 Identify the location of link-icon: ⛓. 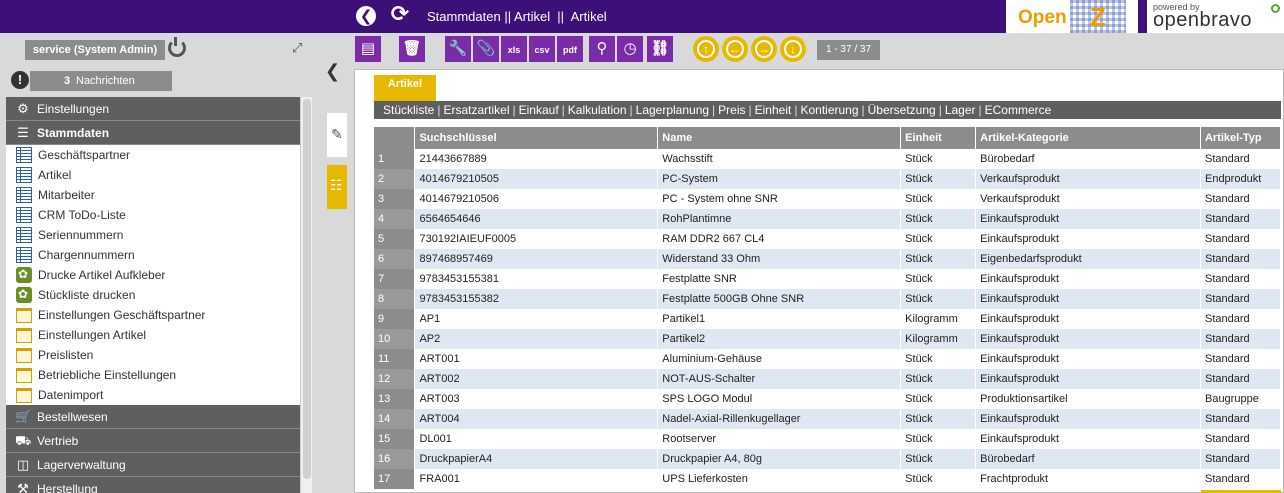
(660, 49).